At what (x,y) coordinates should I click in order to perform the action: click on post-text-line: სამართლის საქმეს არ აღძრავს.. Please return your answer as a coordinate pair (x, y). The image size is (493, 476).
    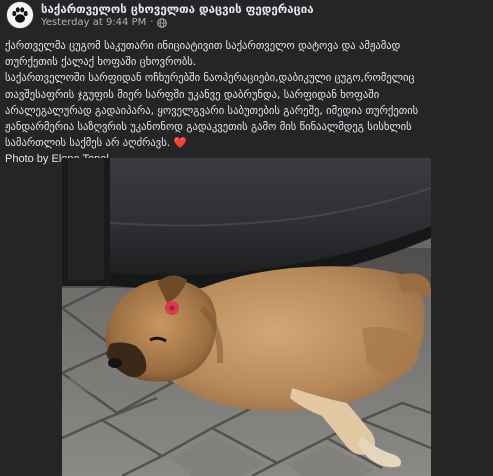
    Looking at the image, I should click on (88, 143).